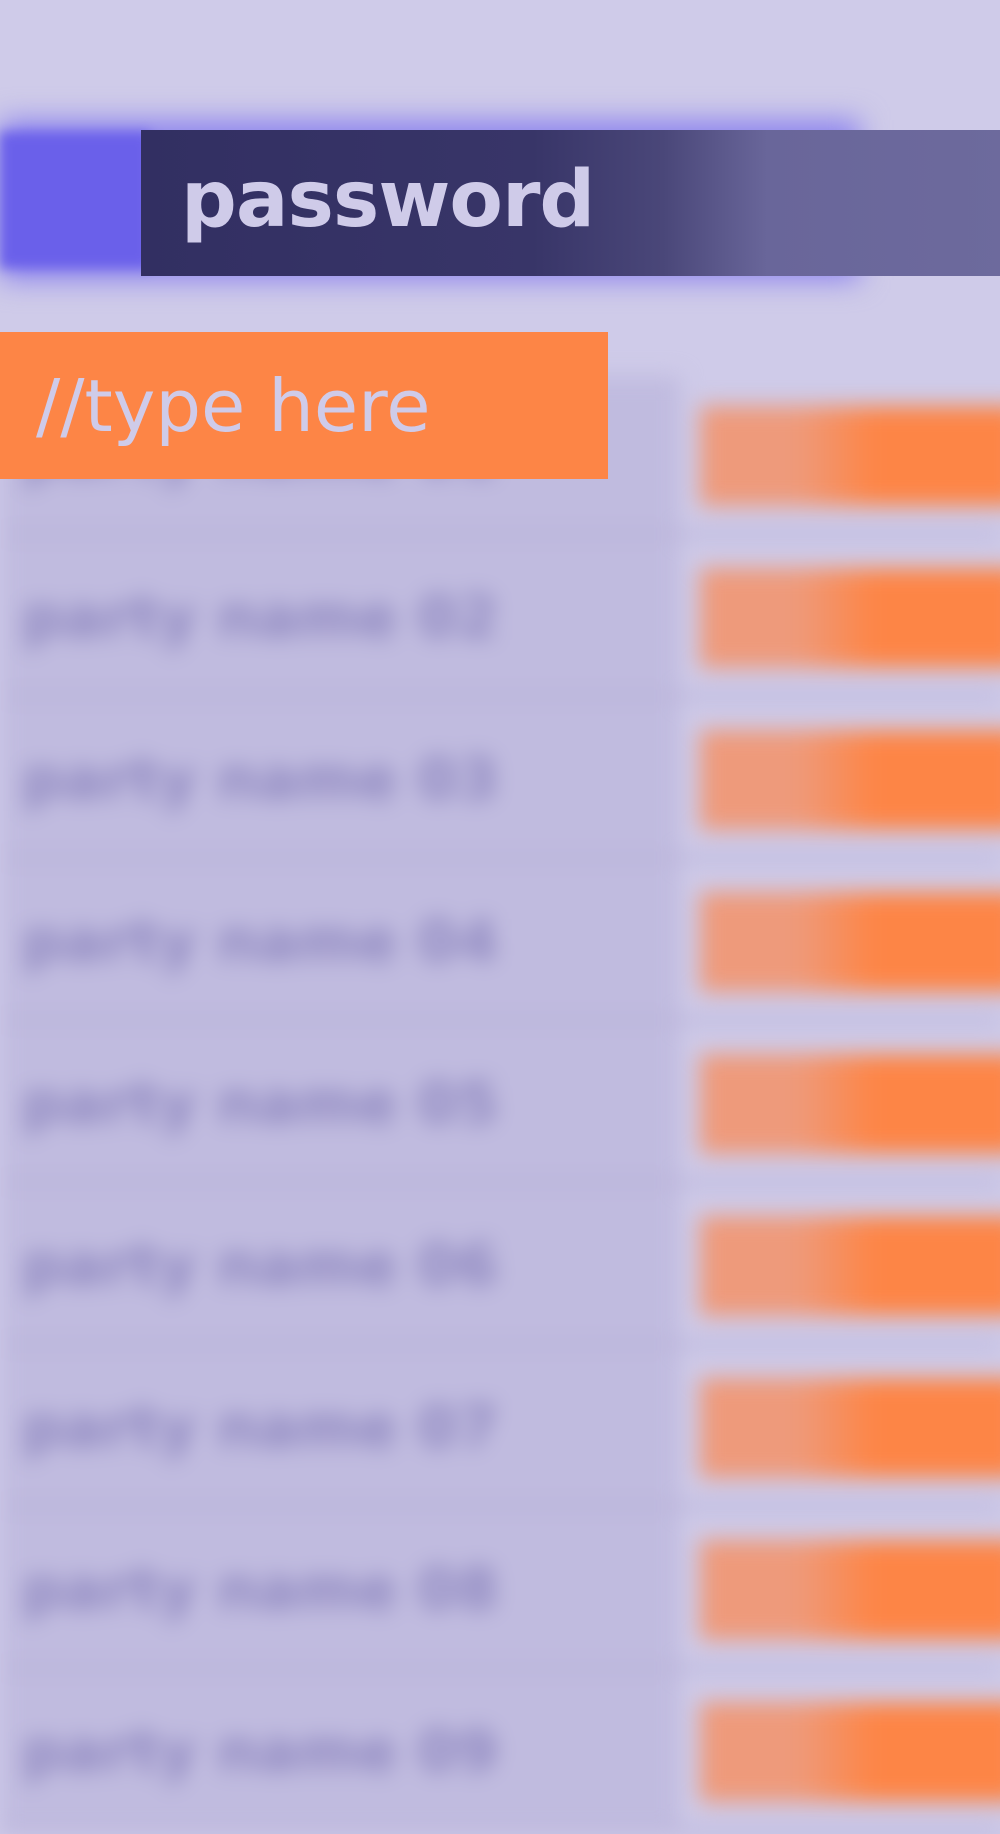  Describe the element at coordinates (500, 1753) in the screenshot. I see `list-item: party name 09` at that location.